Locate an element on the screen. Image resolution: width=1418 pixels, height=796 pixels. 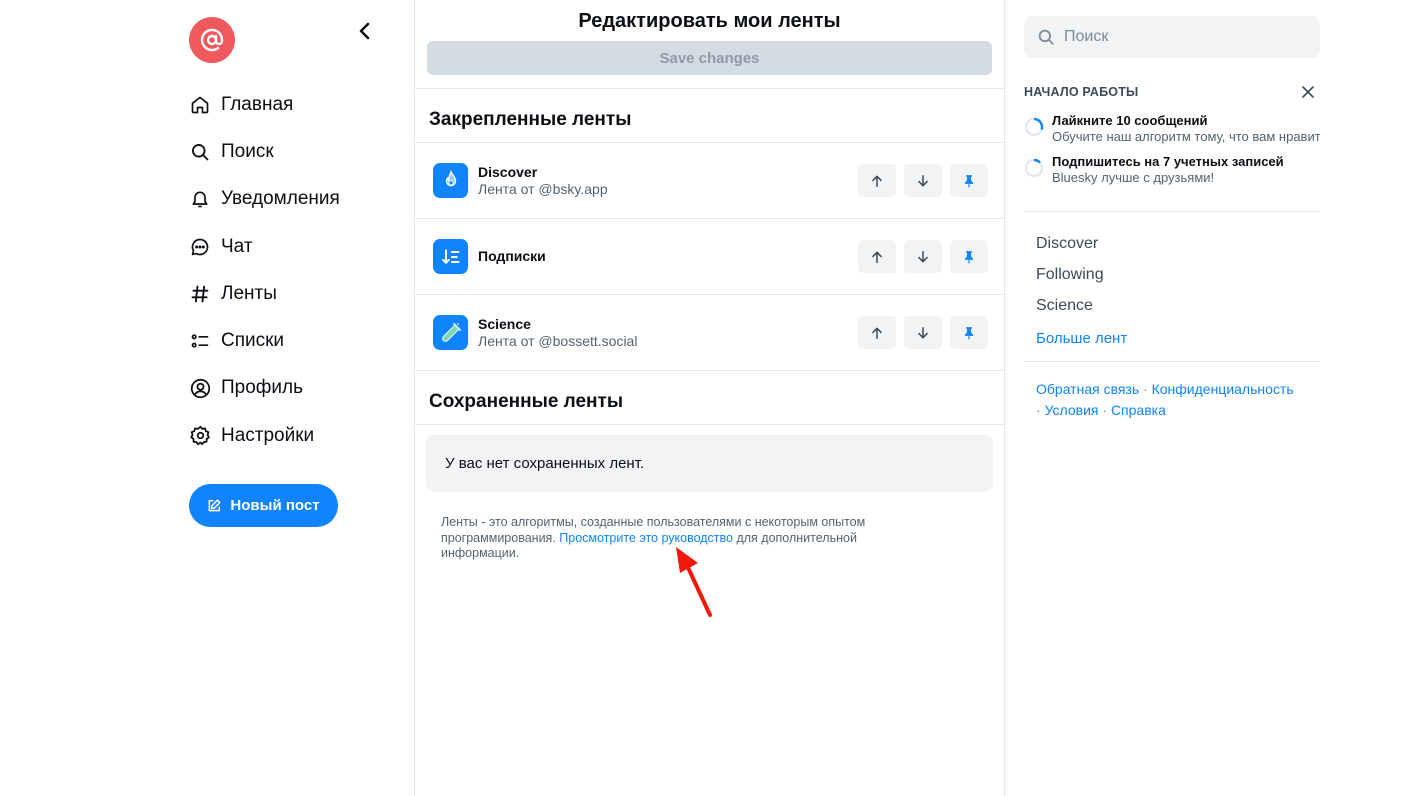
privacy-link: Конфиденциальность is located at coordinates (1223, 389).